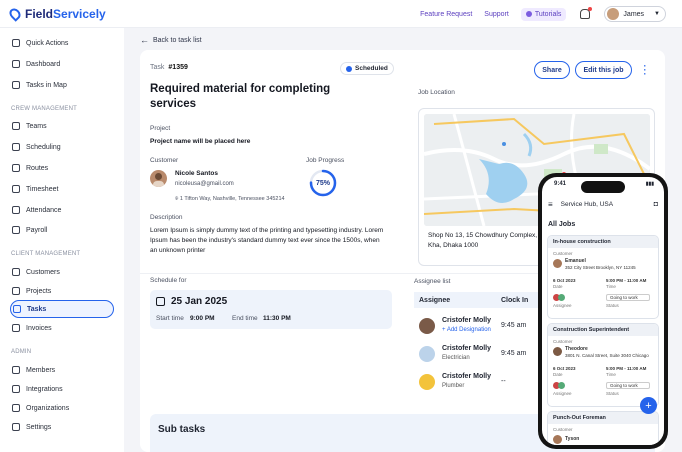  I want to click on invoice-icon, so click(16, 328).